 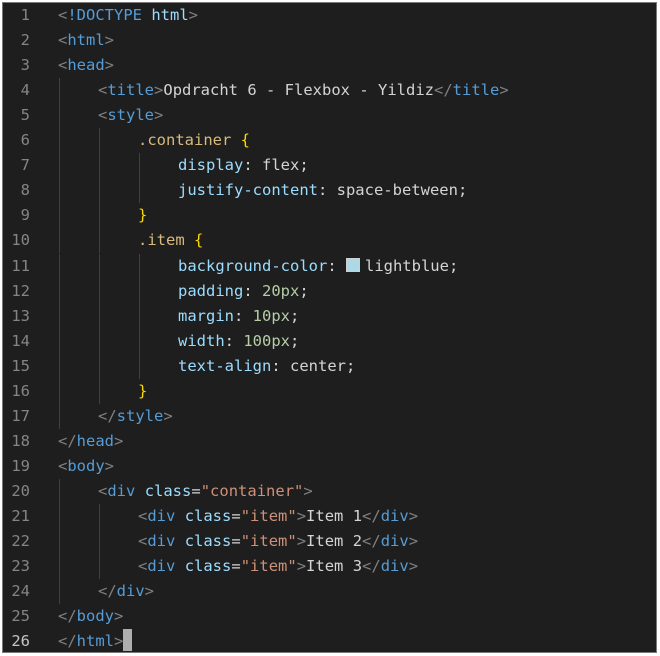 What do you see at coordinates (329, 216) in the screenshot?
I see `code-line: 9}` at bounding box center [329, 216].